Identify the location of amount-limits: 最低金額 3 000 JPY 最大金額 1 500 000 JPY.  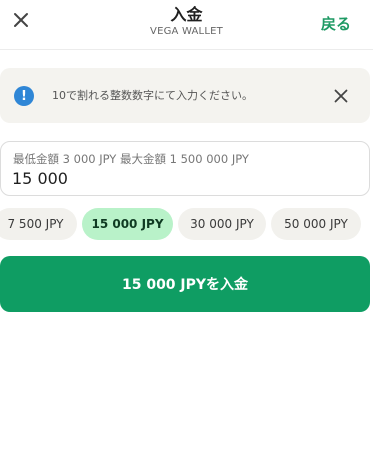
(131, 159).